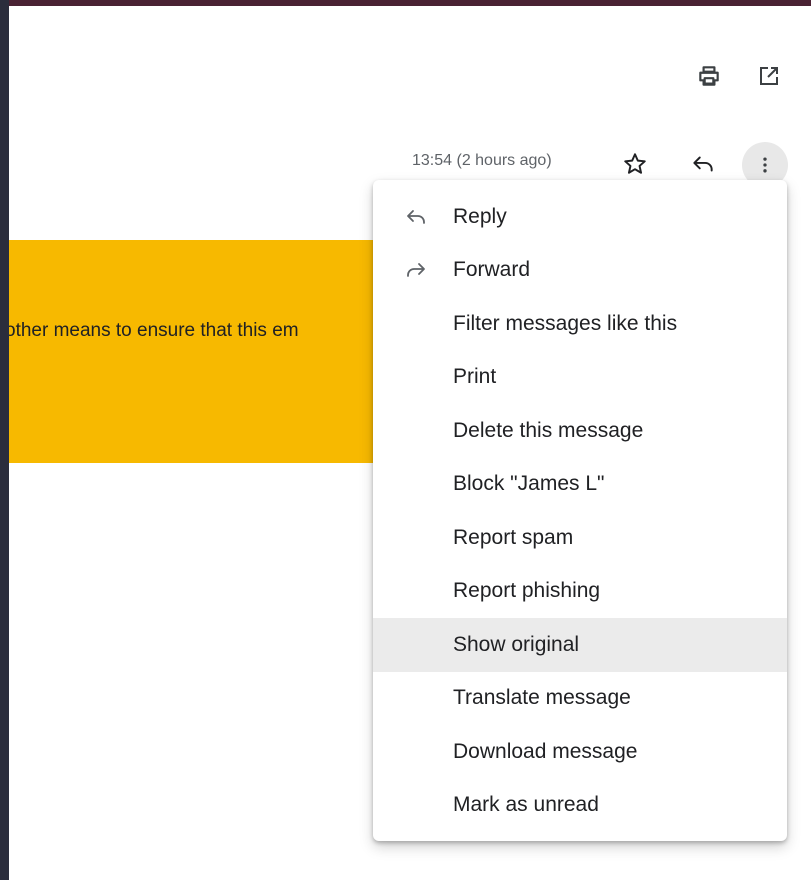  What do you see at coordinates (565, 323) in the screenshot?
I see `menu-item-label: Filter messages like this` at bounding box center [565, 323].